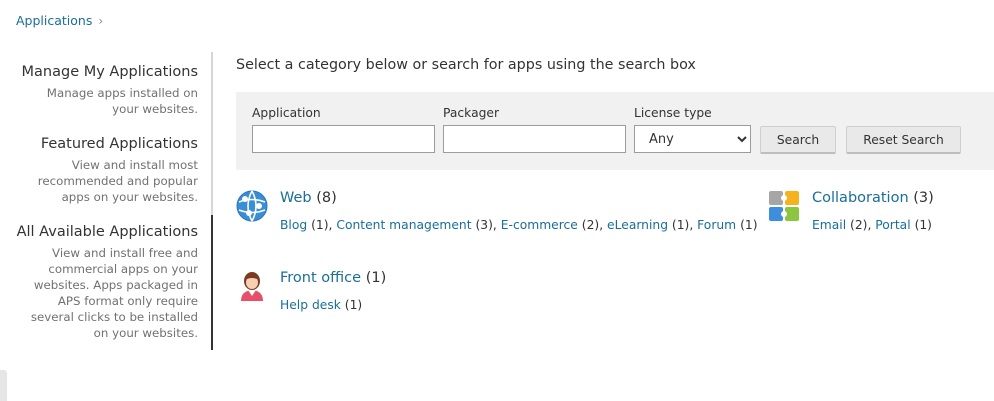 The width and height of the screenshot is (994, 401). Describe the element at coordinates (343, 139) in the screenshot. I see `application-input` at that location.